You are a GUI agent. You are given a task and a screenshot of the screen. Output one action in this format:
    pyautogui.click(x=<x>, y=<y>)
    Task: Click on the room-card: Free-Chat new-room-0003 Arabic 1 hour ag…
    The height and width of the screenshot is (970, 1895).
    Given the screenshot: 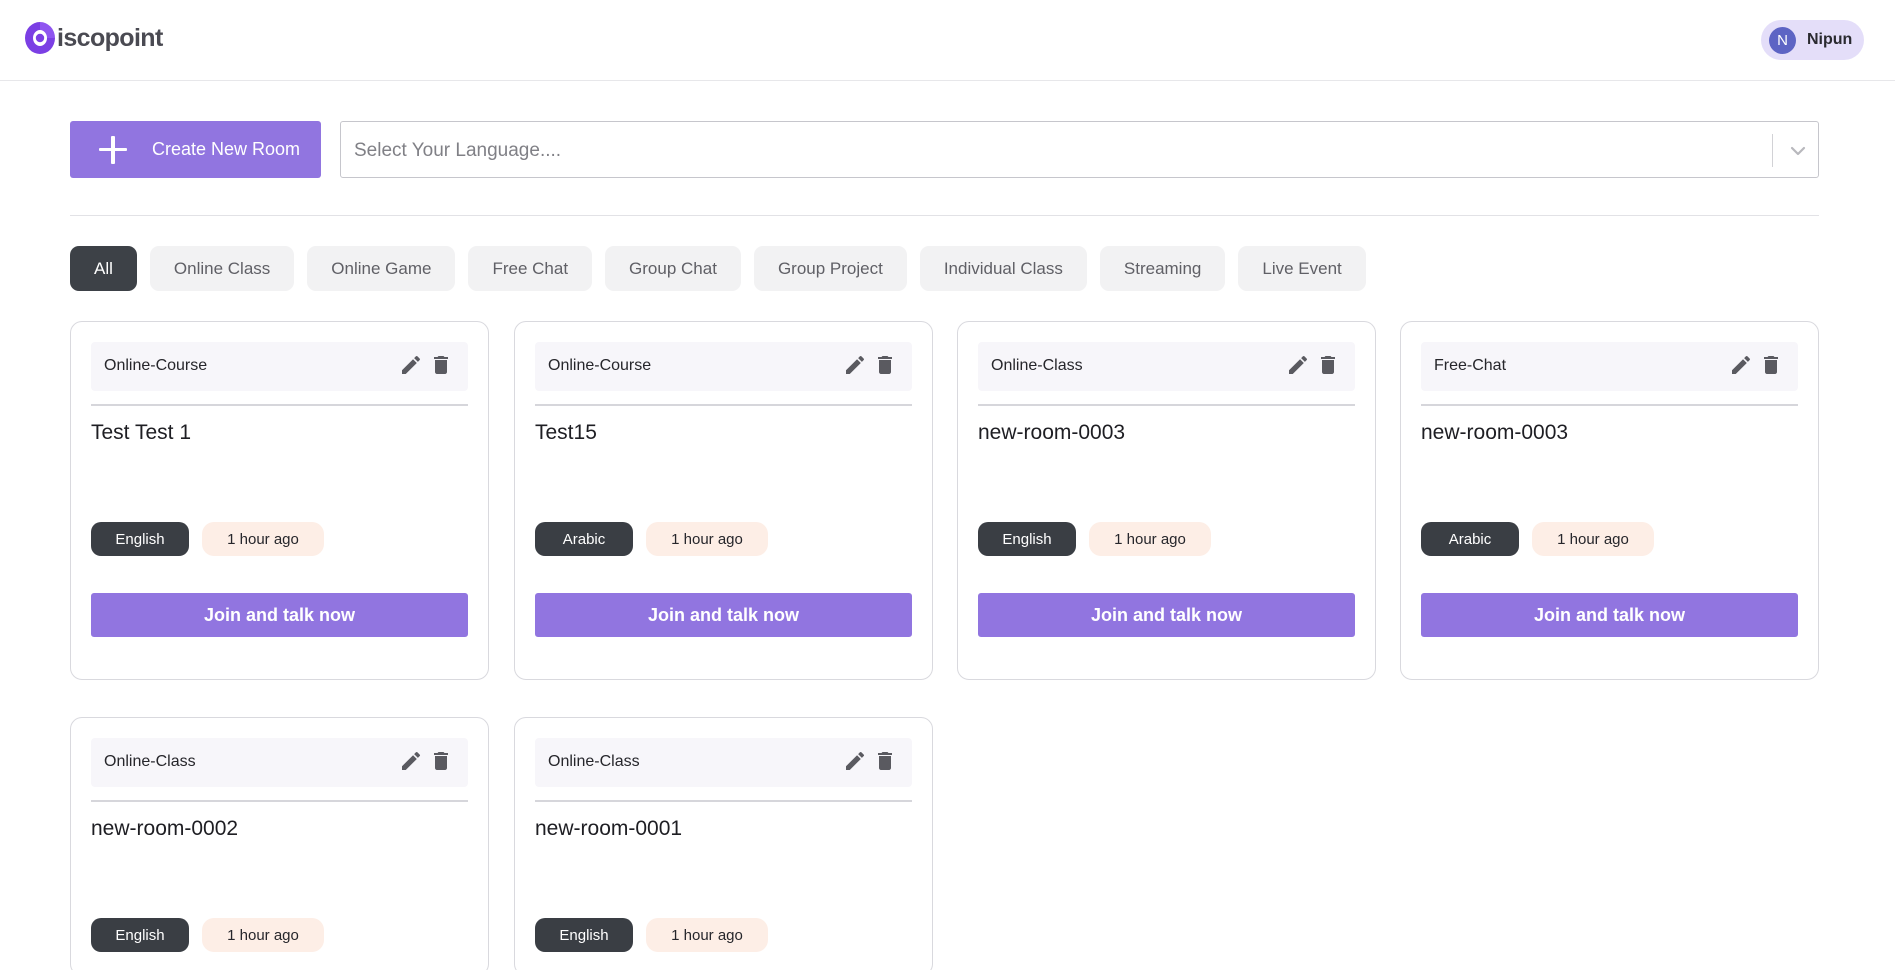 What is the action you would take?
    pyautogui.click(x=1609, y=500)
    